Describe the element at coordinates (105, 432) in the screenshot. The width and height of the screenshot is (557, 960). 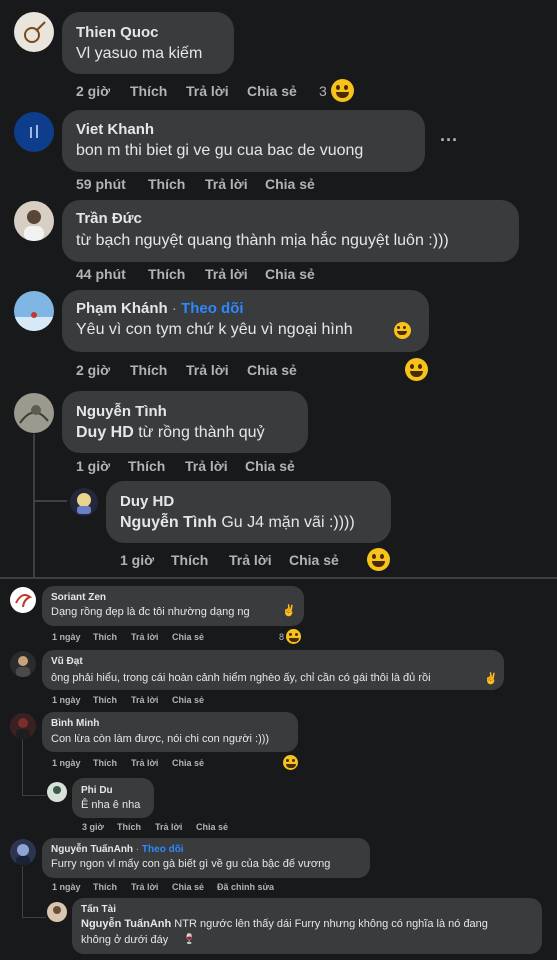
I see `mention-link: Duy HD` at that location.